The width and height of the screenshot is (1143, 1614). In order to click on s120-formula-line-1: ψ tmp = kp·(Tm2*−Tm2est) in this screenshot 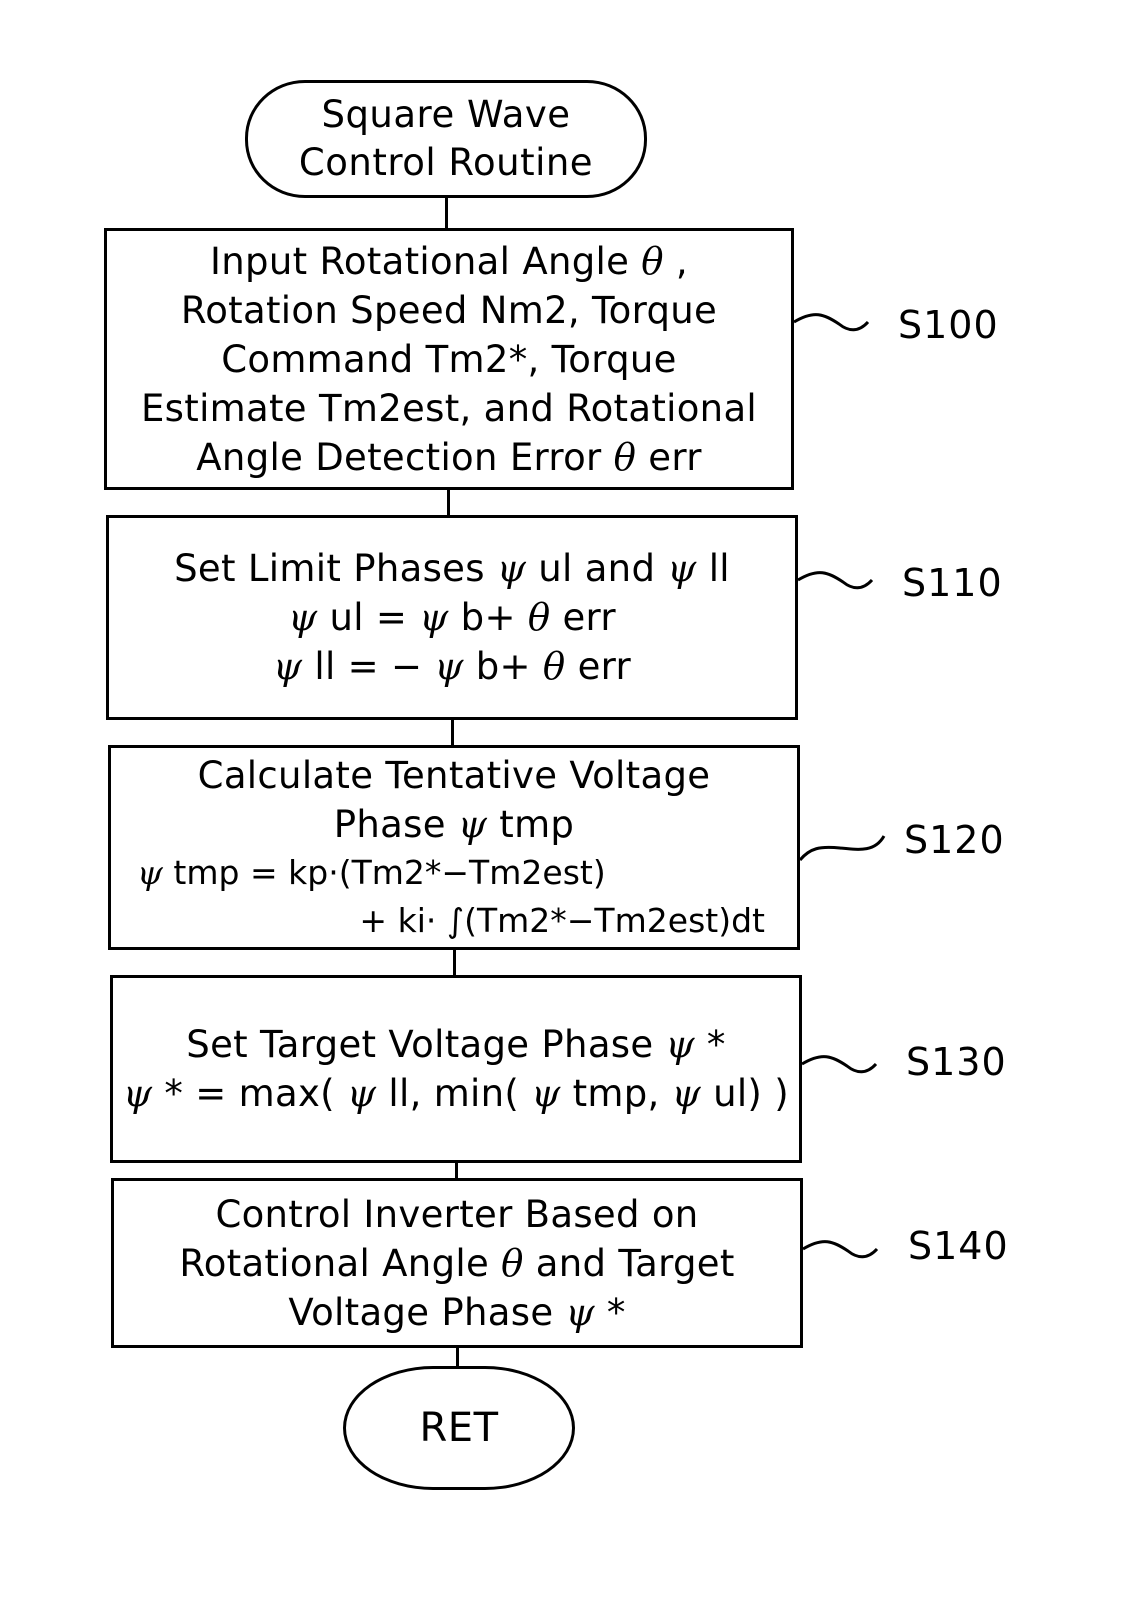, I will do `click(371, 872)`.